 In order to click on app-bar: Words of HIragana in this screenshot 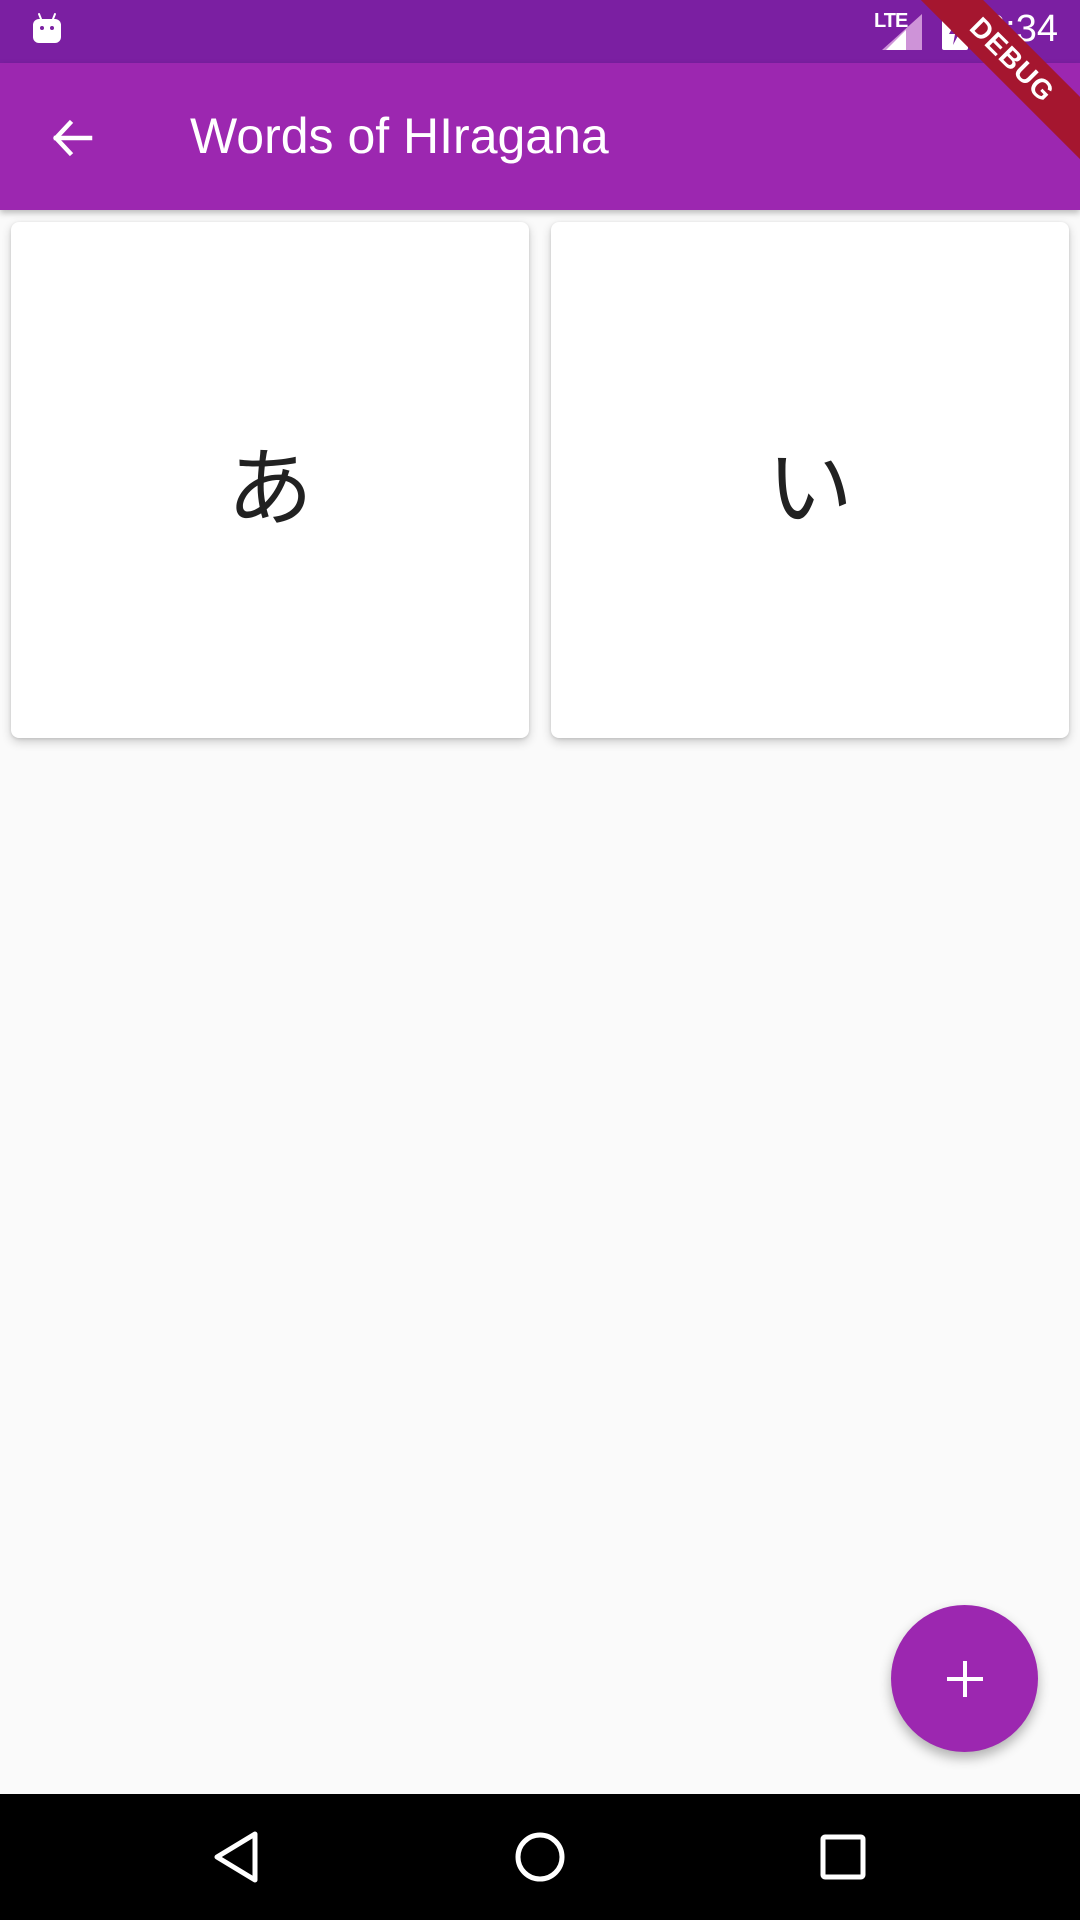, I will do `click(540, 136)`.